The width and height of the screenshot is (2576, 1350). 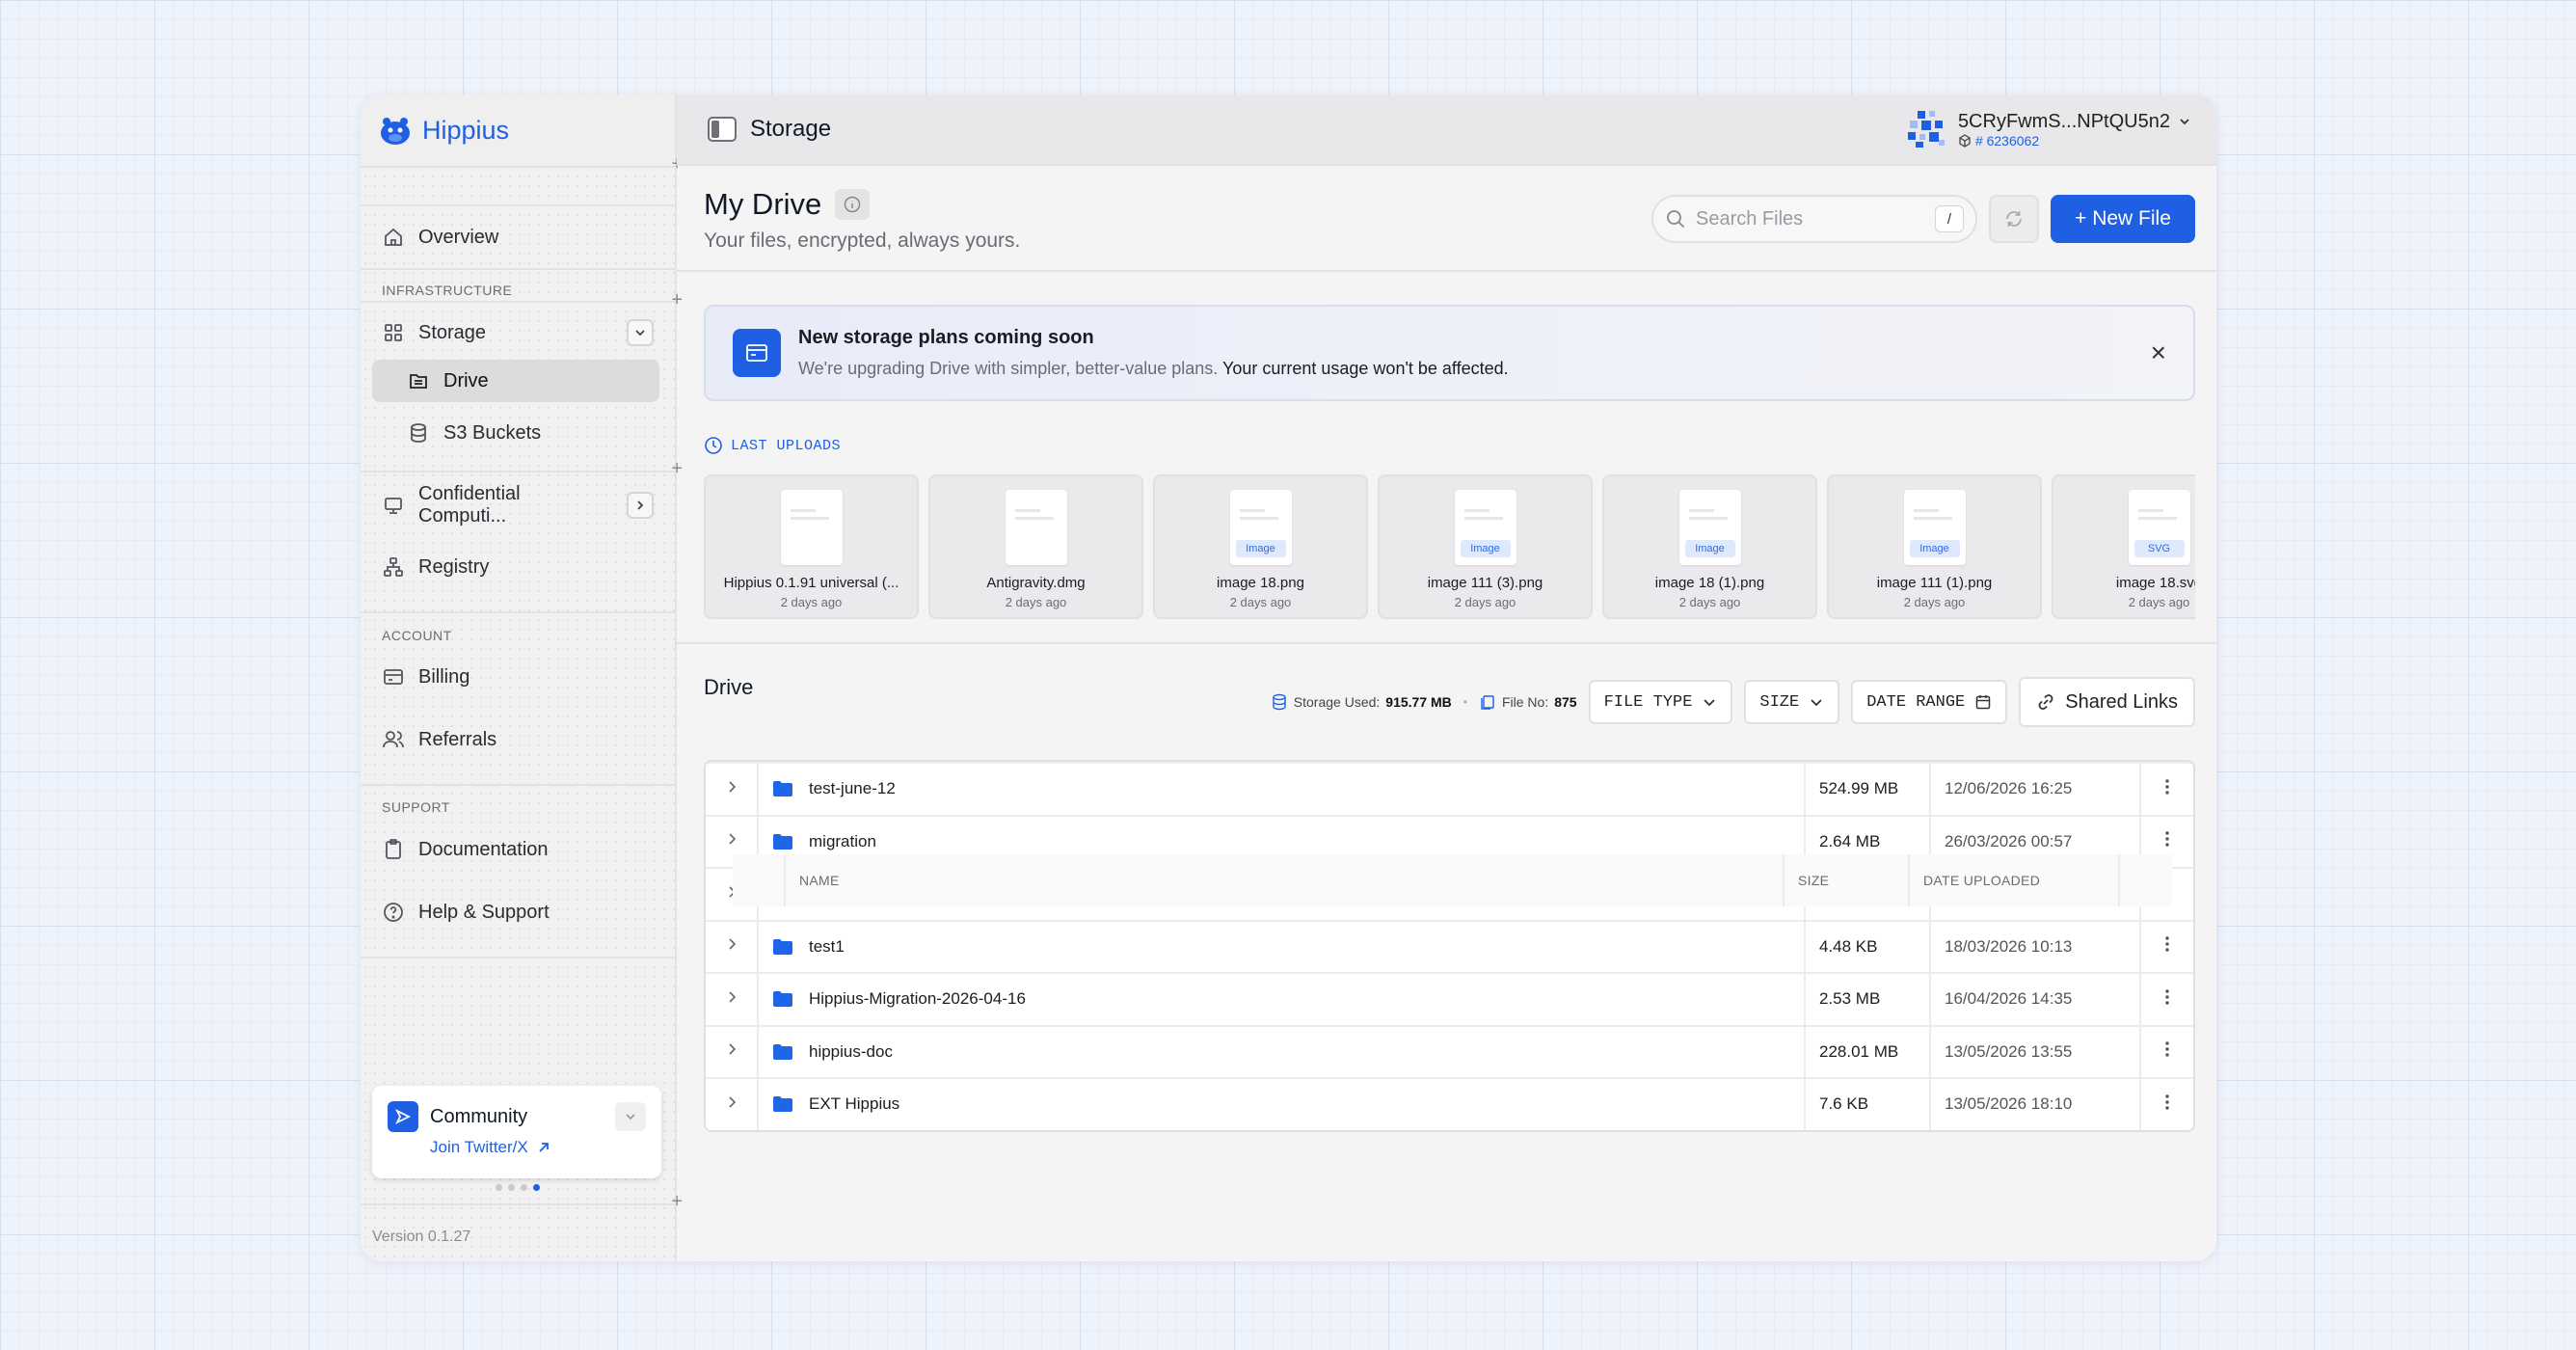 What do you see at coordinates (723, 129) in the screenshot?
I see `sidebar-toggle-icon` at bounding box center [723, 129].